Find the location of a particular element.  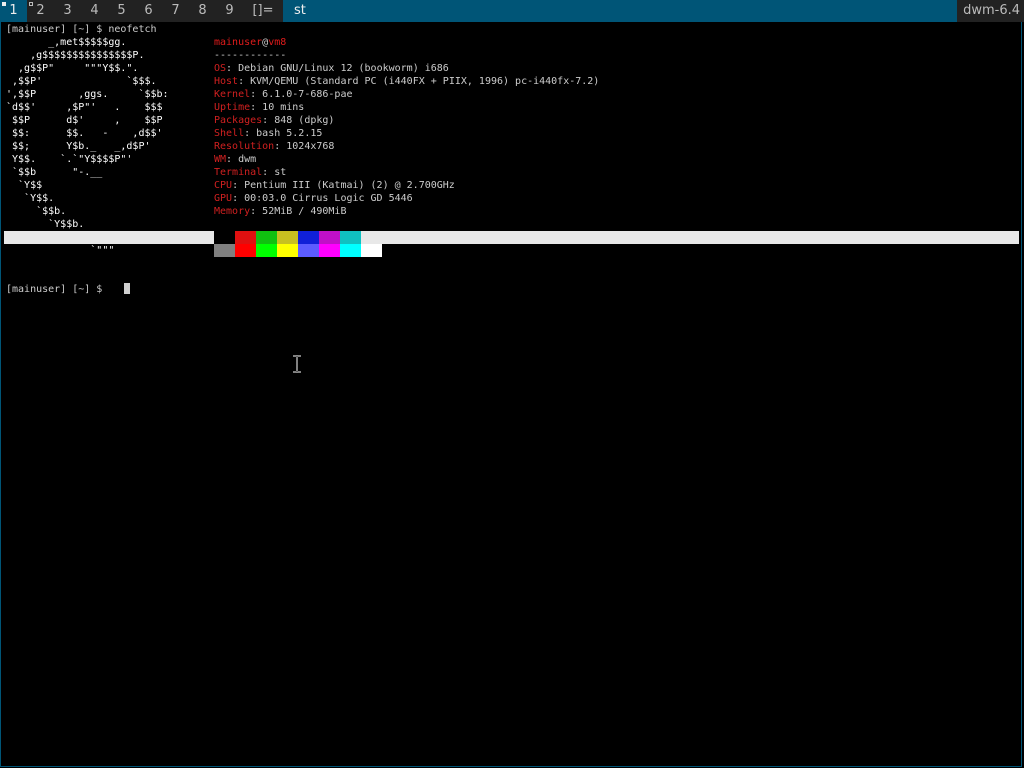

logo-line: ',$$P ,ggs. `$$b: is located at coordinates (87, 94).